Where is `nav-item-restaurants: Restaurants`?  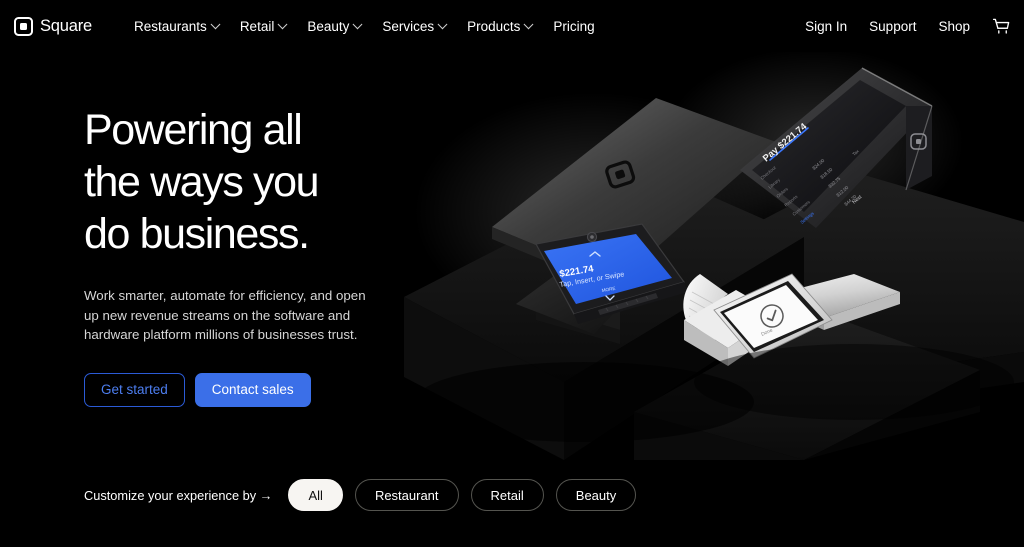 nav-item-restaurants: Restaurants is located at coordinates (177, 26).